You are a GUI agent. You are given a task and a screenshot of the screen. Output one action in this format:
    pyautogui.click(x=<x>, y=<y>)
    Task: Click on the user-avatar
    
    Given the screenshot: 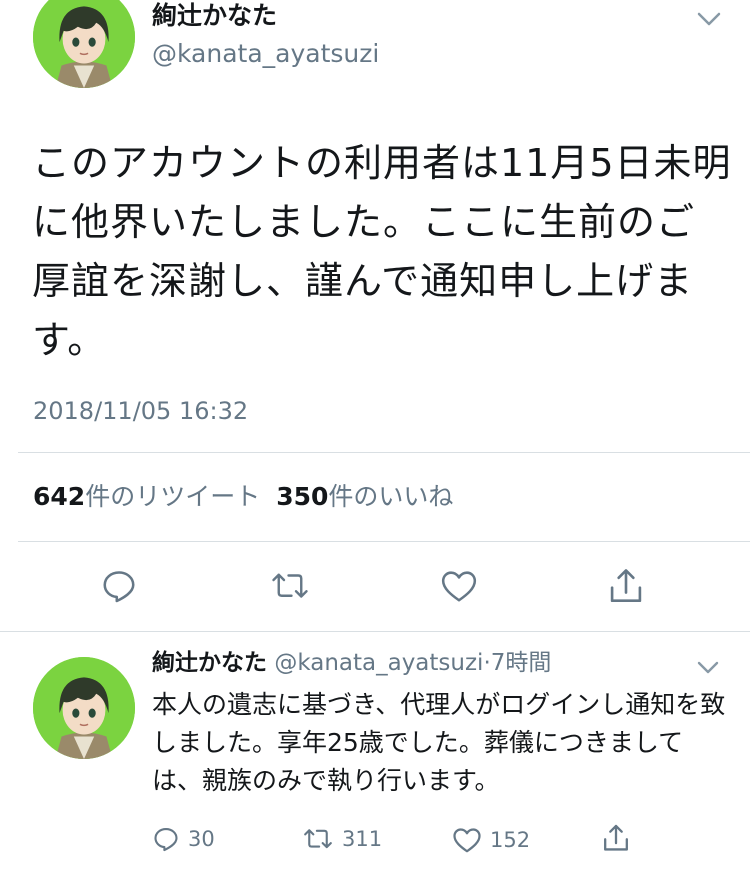 What is the action you would take?
    pyautogui.click(x=84, y=44)
    